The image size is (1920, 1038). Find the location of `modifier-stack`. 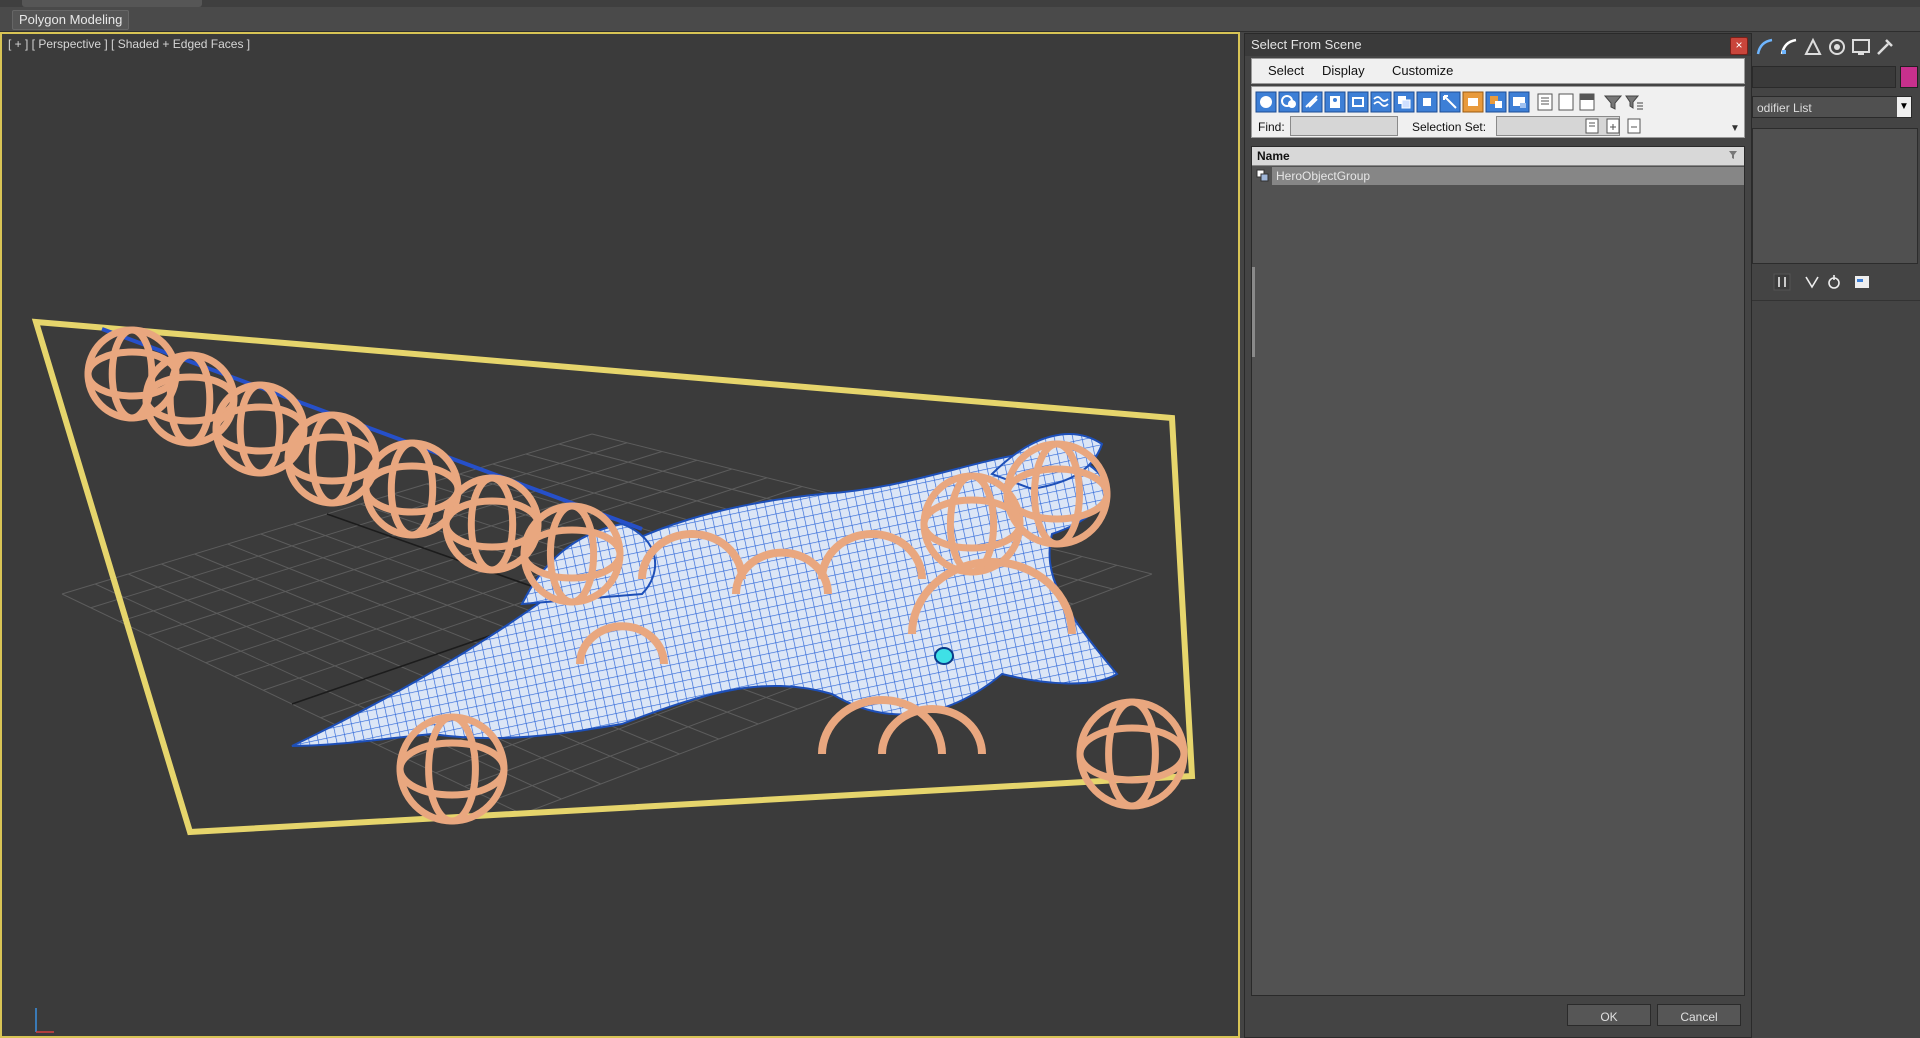

modifier-stack is located at coordinates (1835, 196).